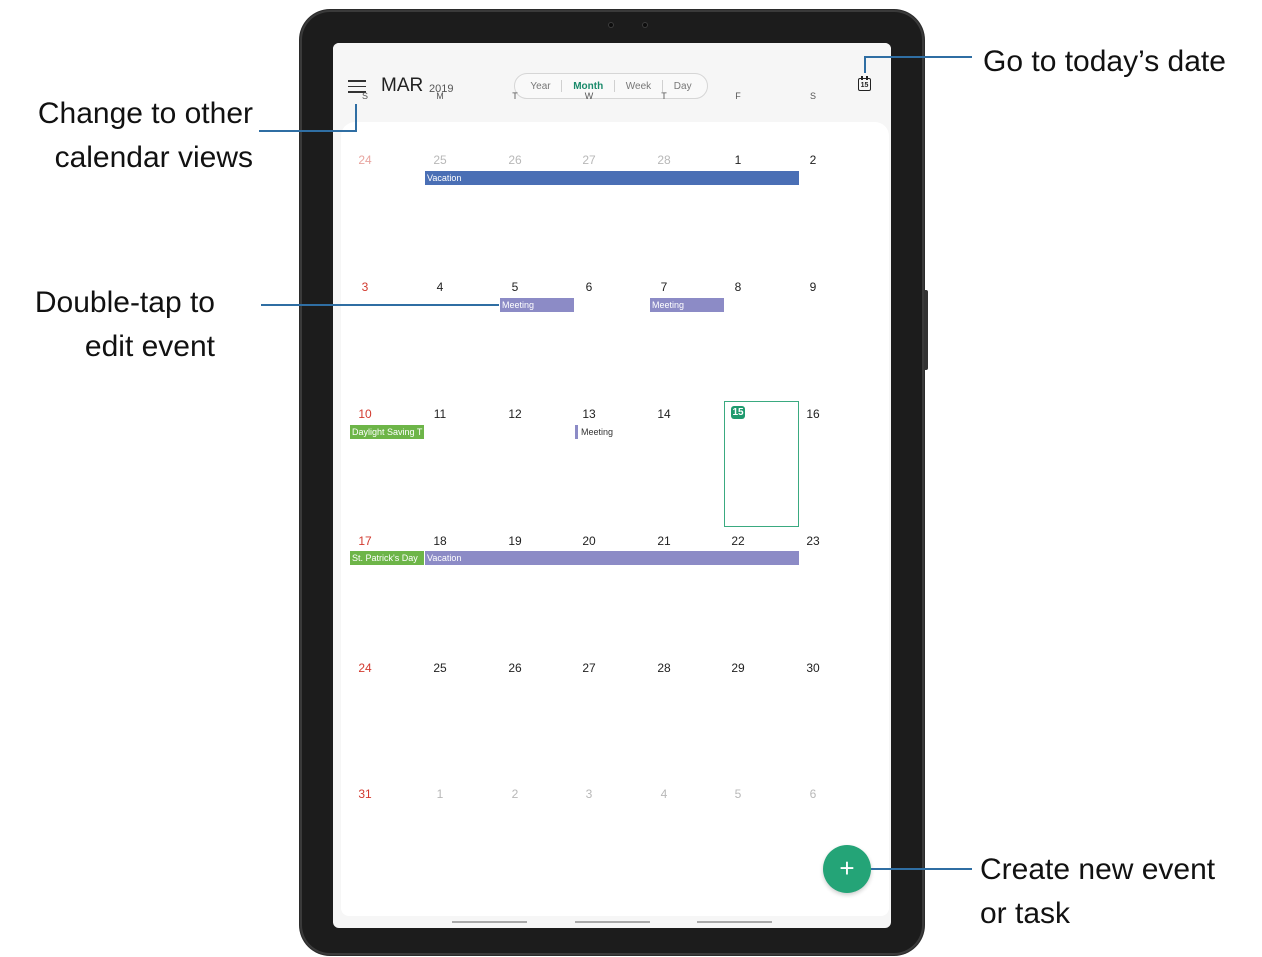  Describe the element at coordinates (1104, 61) in the screenshot. I see `callout-text: Go to today’s date` at that location.